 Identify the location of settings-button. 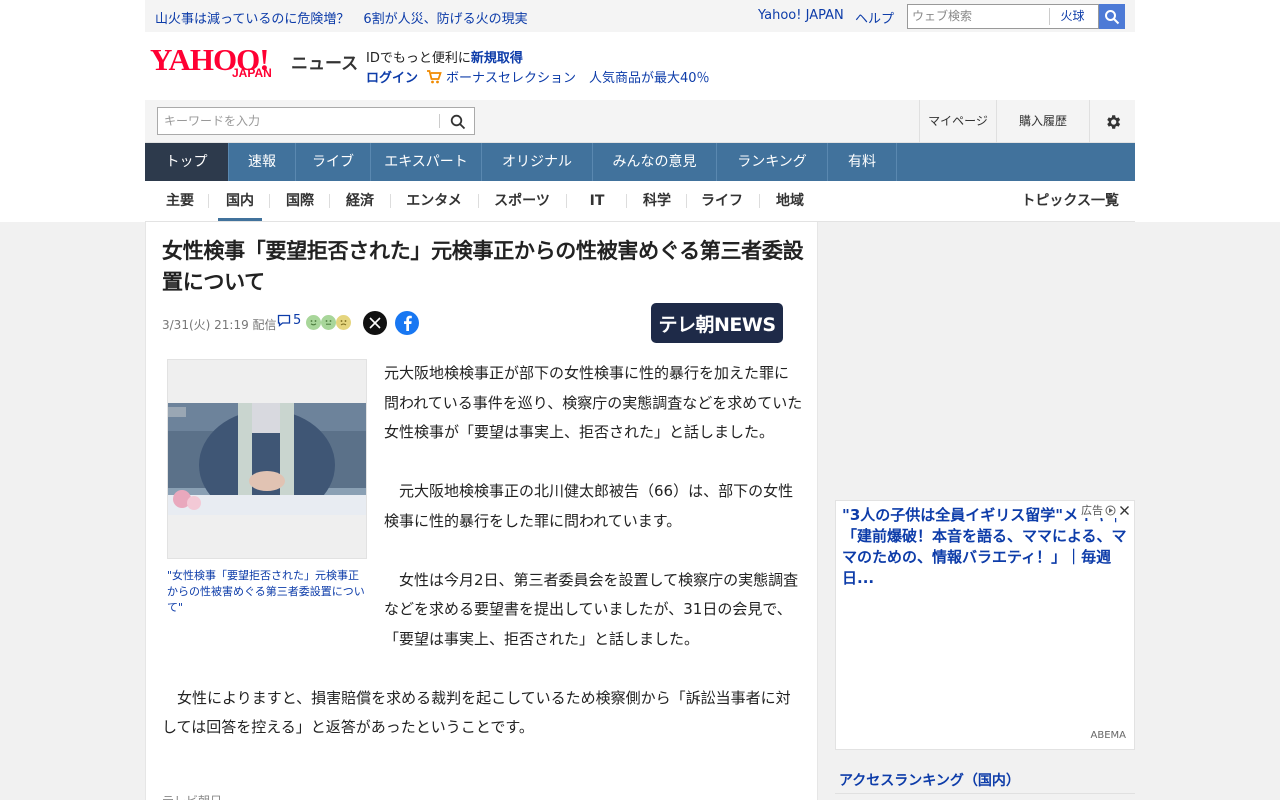
(1112, 121).